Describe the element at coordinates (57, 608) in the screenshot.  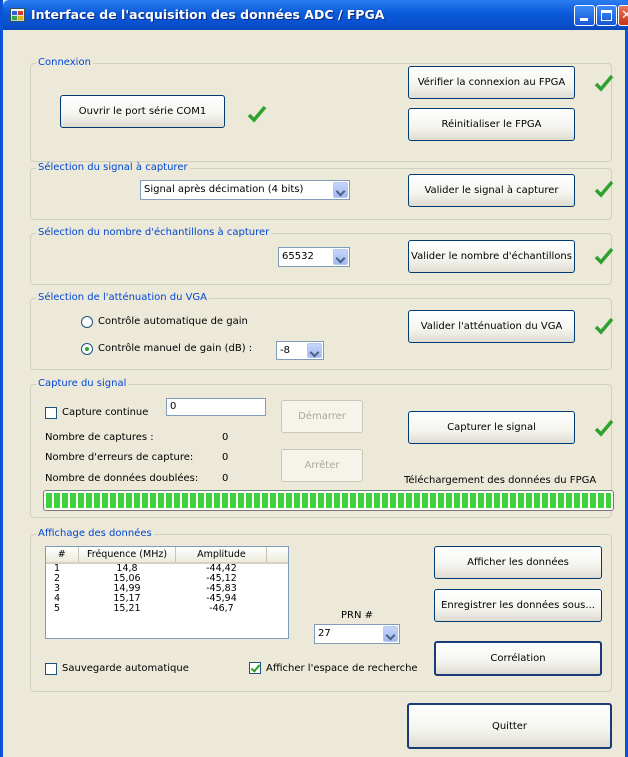
I see `row-index-cell: 5` at that location.